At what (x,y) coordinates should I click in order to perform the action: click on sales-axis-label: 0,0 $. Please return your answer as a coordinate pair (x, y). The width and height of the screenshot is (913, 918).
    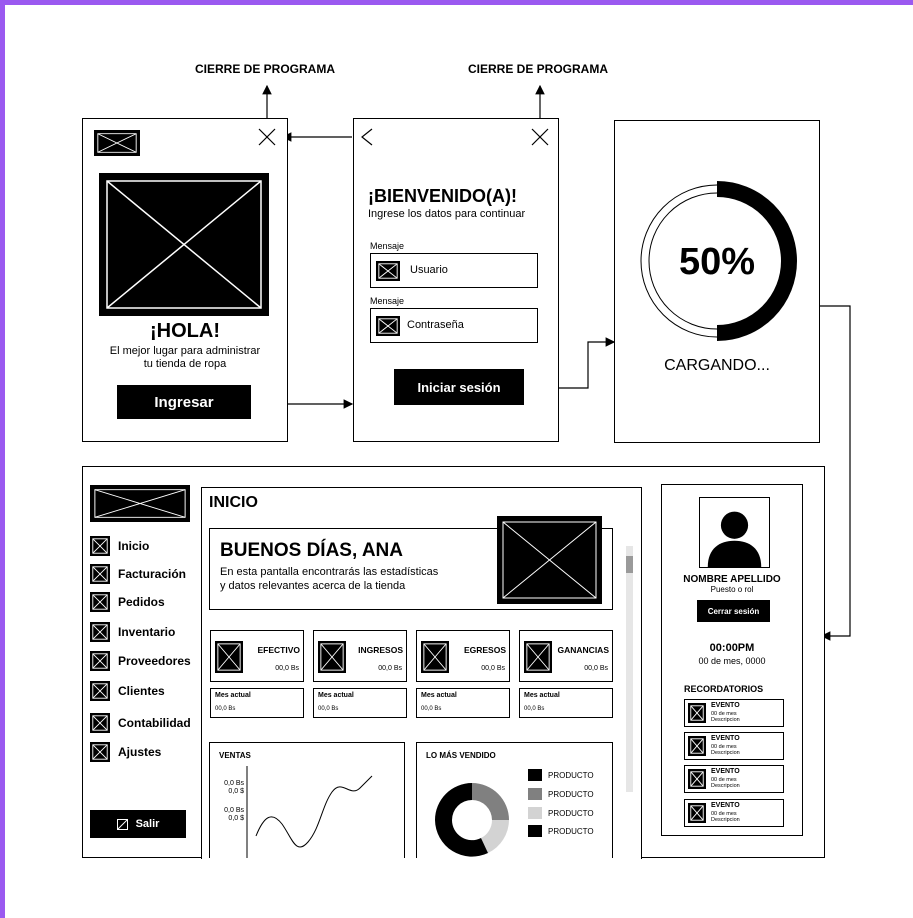
    Looking at the image, I should click on (236, 818).